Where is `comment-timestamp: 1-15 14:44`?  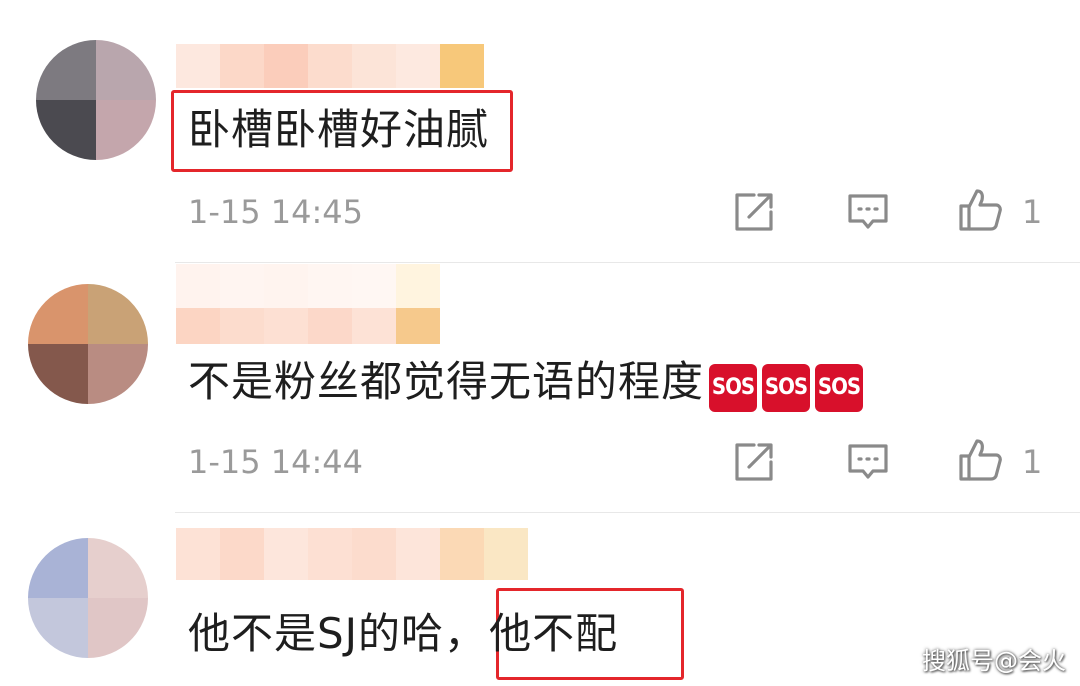 comment-timestamp: 1-15 14:44 is located at coordinates (276, 462).